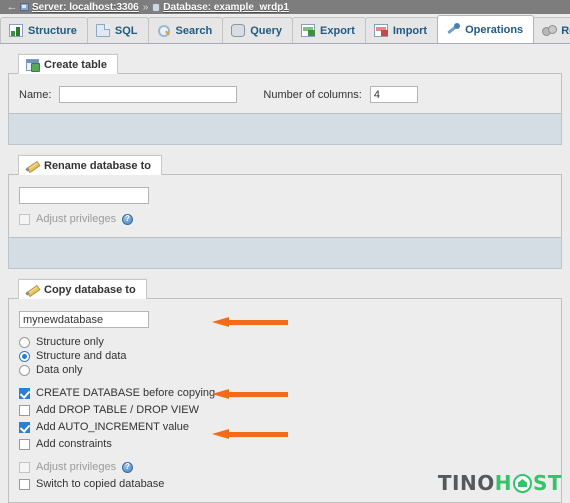 The height and width of the screenshot is (503, 570). Describe the element at coordinates (16, 30) in the screenshot. I see `structure-icon` at that location.